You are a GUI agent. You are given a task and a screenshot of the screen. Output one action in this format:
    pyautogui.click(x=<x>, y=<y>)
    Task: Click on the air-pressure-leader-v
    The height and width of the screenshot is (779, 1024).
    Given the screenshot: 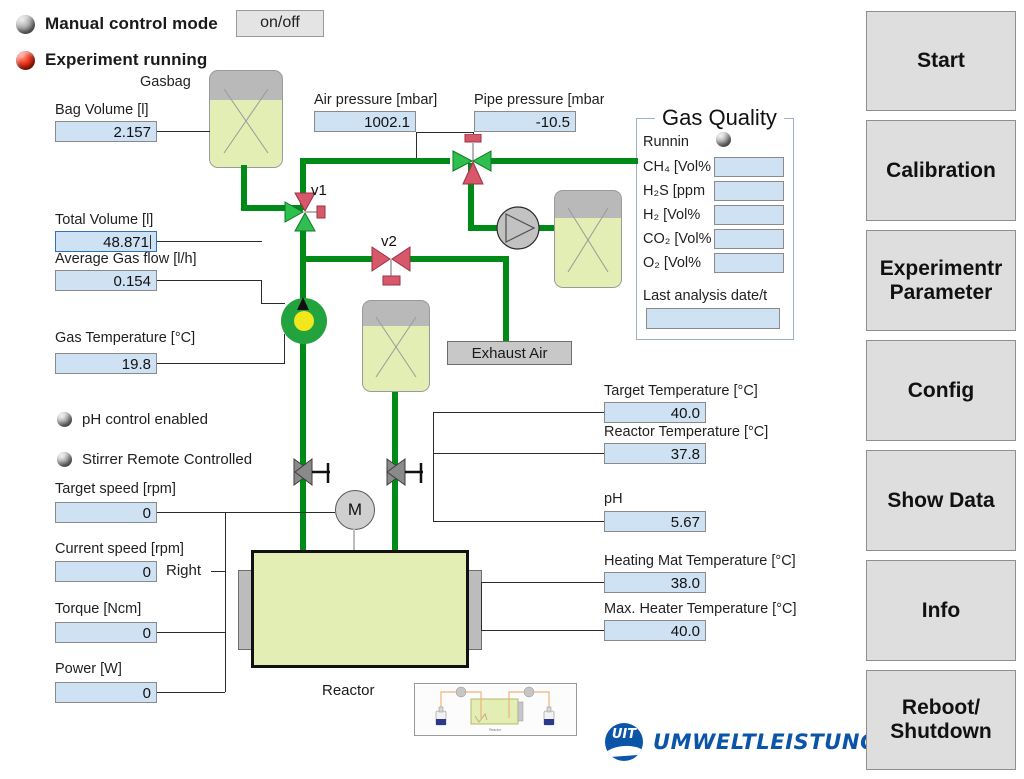 What is the action you would take?
    pyautogui.click(x=416, y=145)
    